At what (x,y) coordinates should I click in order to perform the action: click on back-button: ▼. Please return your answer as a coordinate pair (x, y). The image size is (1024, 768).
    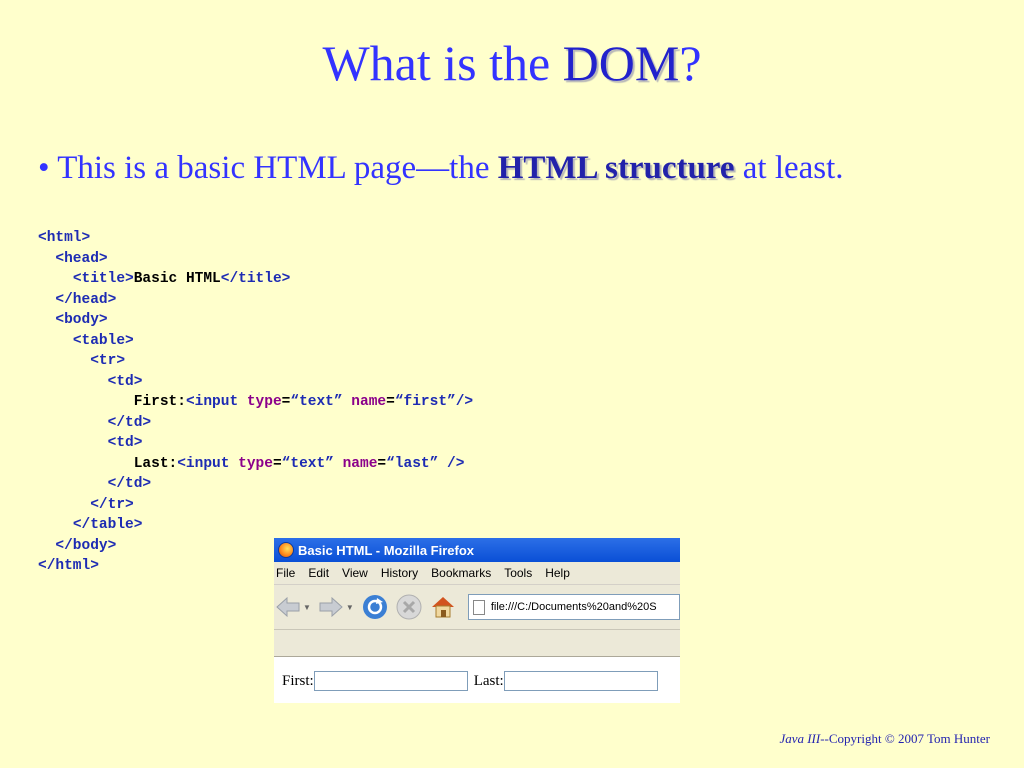
    Looking at the image, I should click on (293, 607).